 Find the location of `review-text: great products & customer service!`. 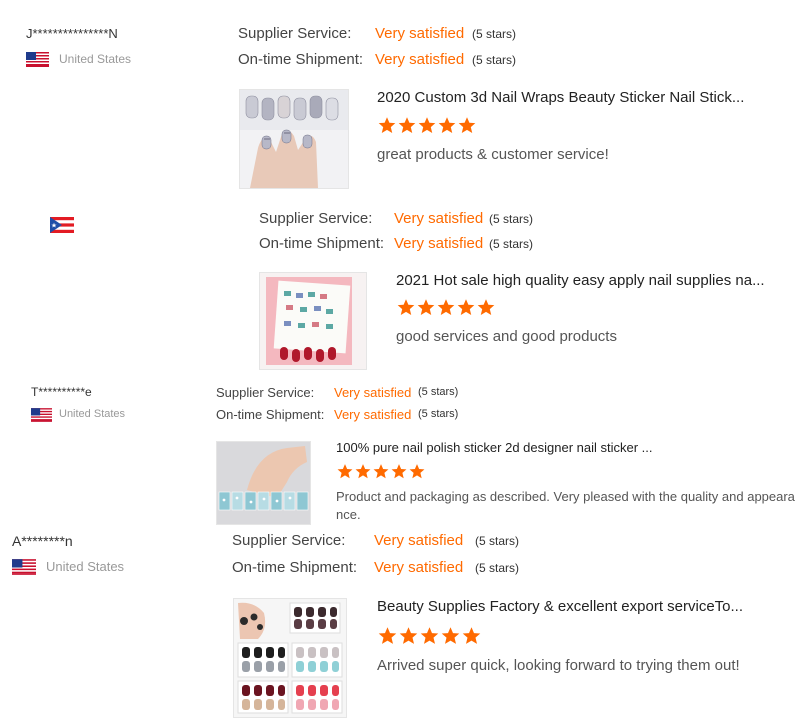

review-text: great products & customer service! is located at coordinates (493, 154).